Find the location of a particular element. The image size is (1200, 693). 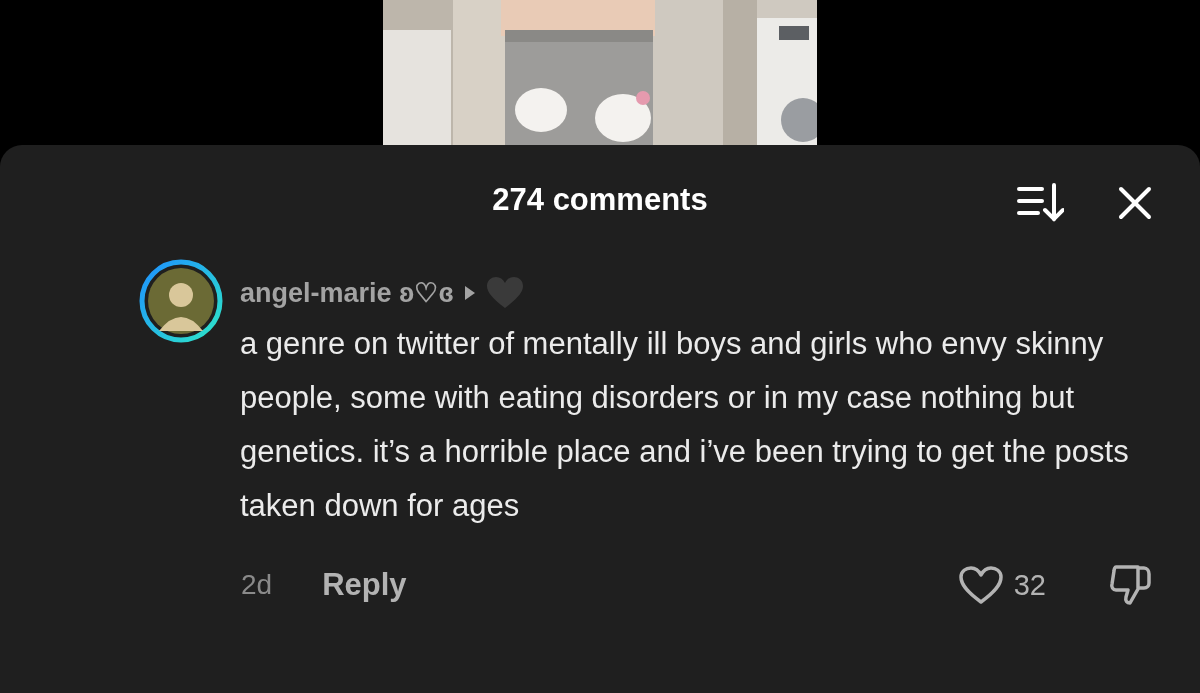

thumbs-down-icon is located at coordinates (1130, 585).